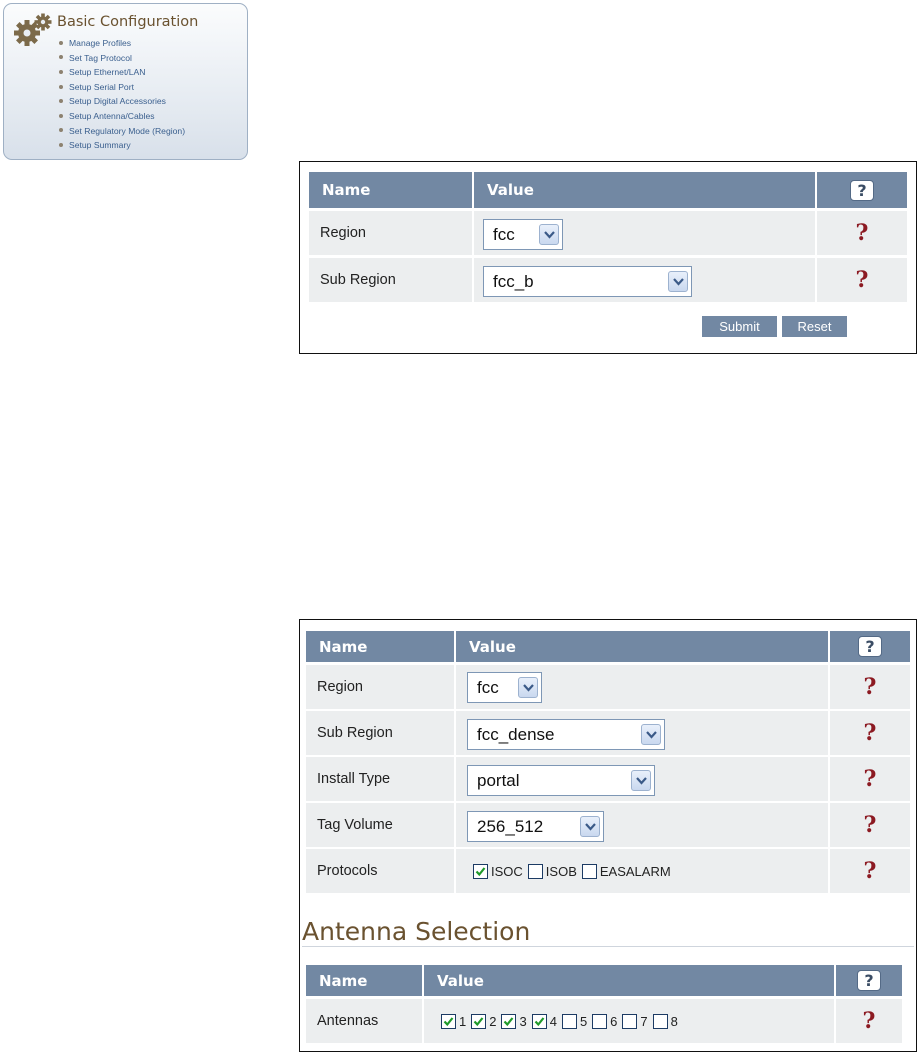  I want to click on menu-item-setup-digital-accessories: Setup Digital Accessories, so click(122, 101).